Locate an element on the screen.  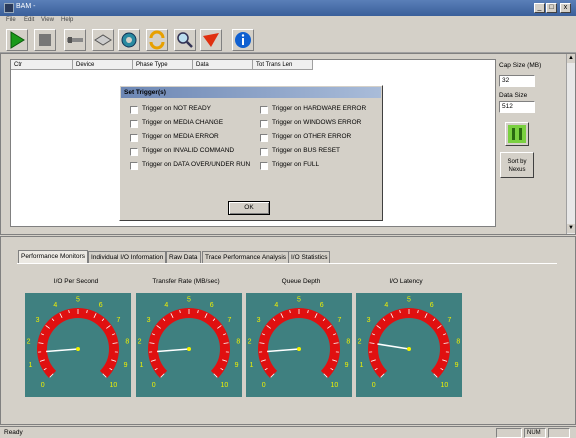
settings-button is located at coordinates (129, 40).